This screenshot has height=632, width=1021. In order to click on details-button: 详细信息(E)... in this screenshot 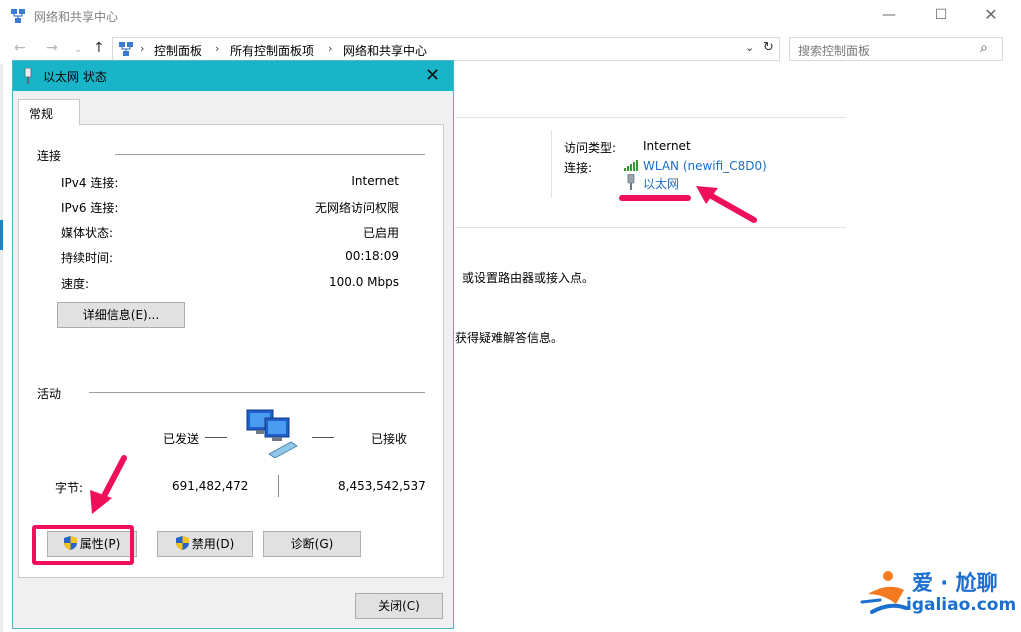, I will do `click(121, 315)`.